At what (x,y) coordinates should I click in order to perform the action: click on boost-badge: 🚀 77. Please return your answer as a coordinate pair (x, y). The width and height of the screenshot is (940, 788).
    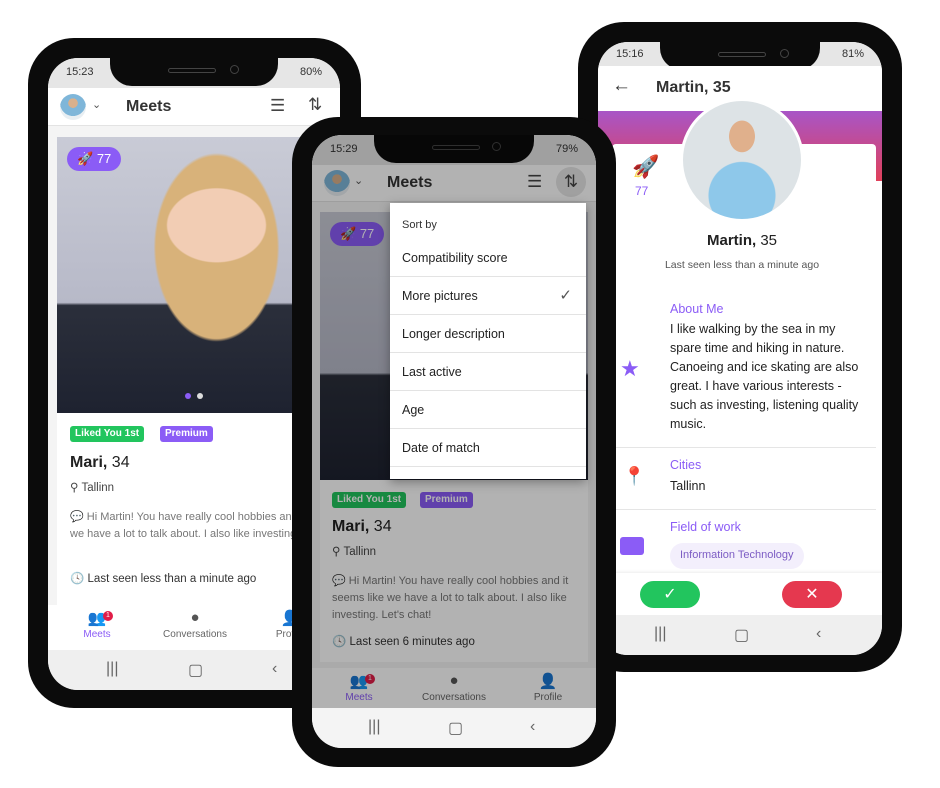
    Looking at the image, I should click on (94, 159).